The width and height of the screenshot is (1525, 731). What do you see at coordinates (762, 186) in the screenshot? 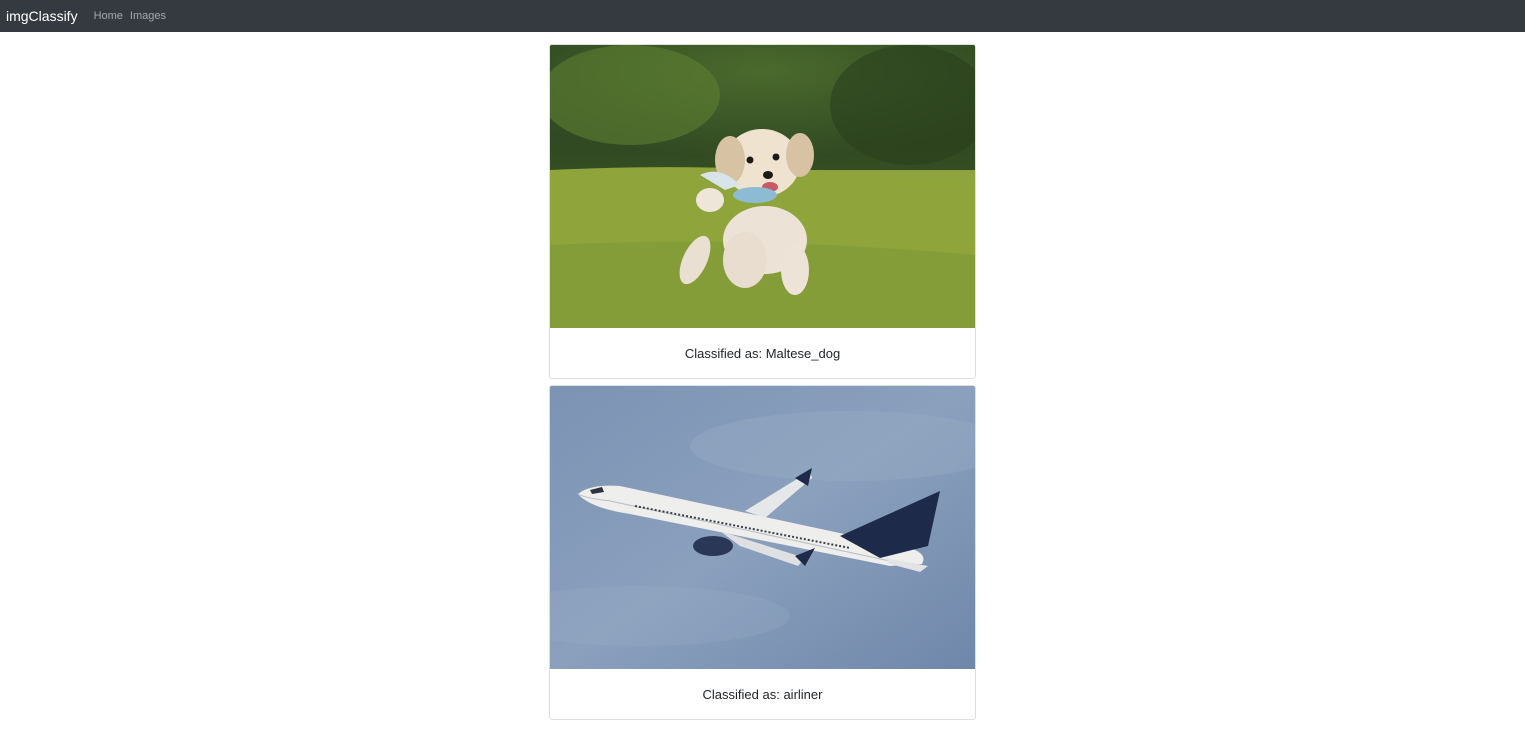
I see `dog-image` at bounding box center [762, 186].